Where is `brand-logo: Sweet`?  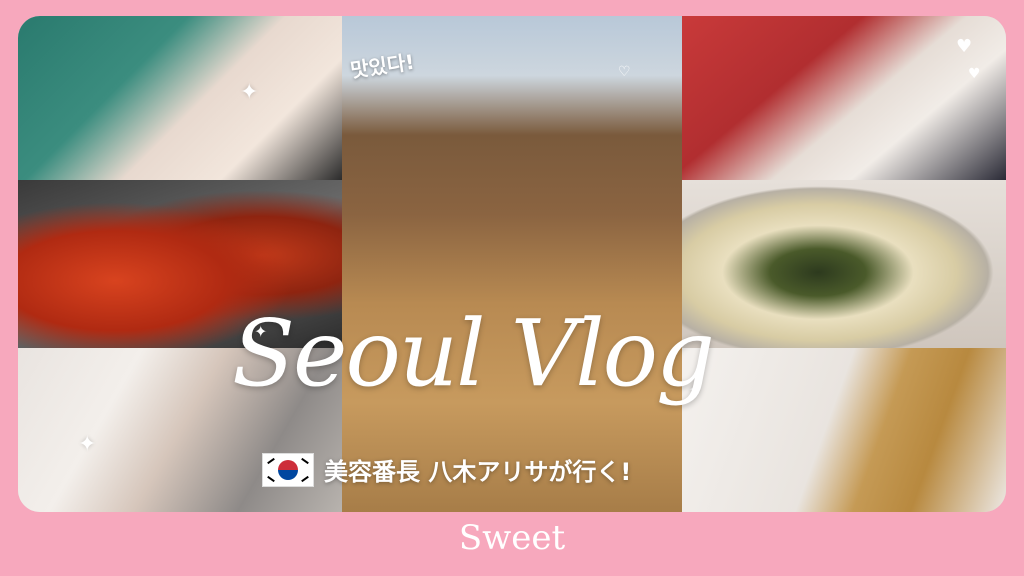
brand-logo: Sweet is located at coordinates (512, 538).